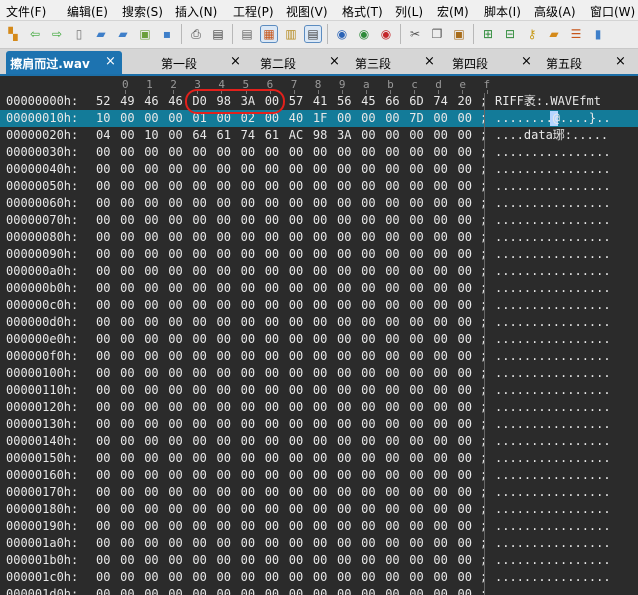  Describe the element at coordinates (307, 11) in the screenshot. I see `menu-item-5: 视图(V)` at that location.